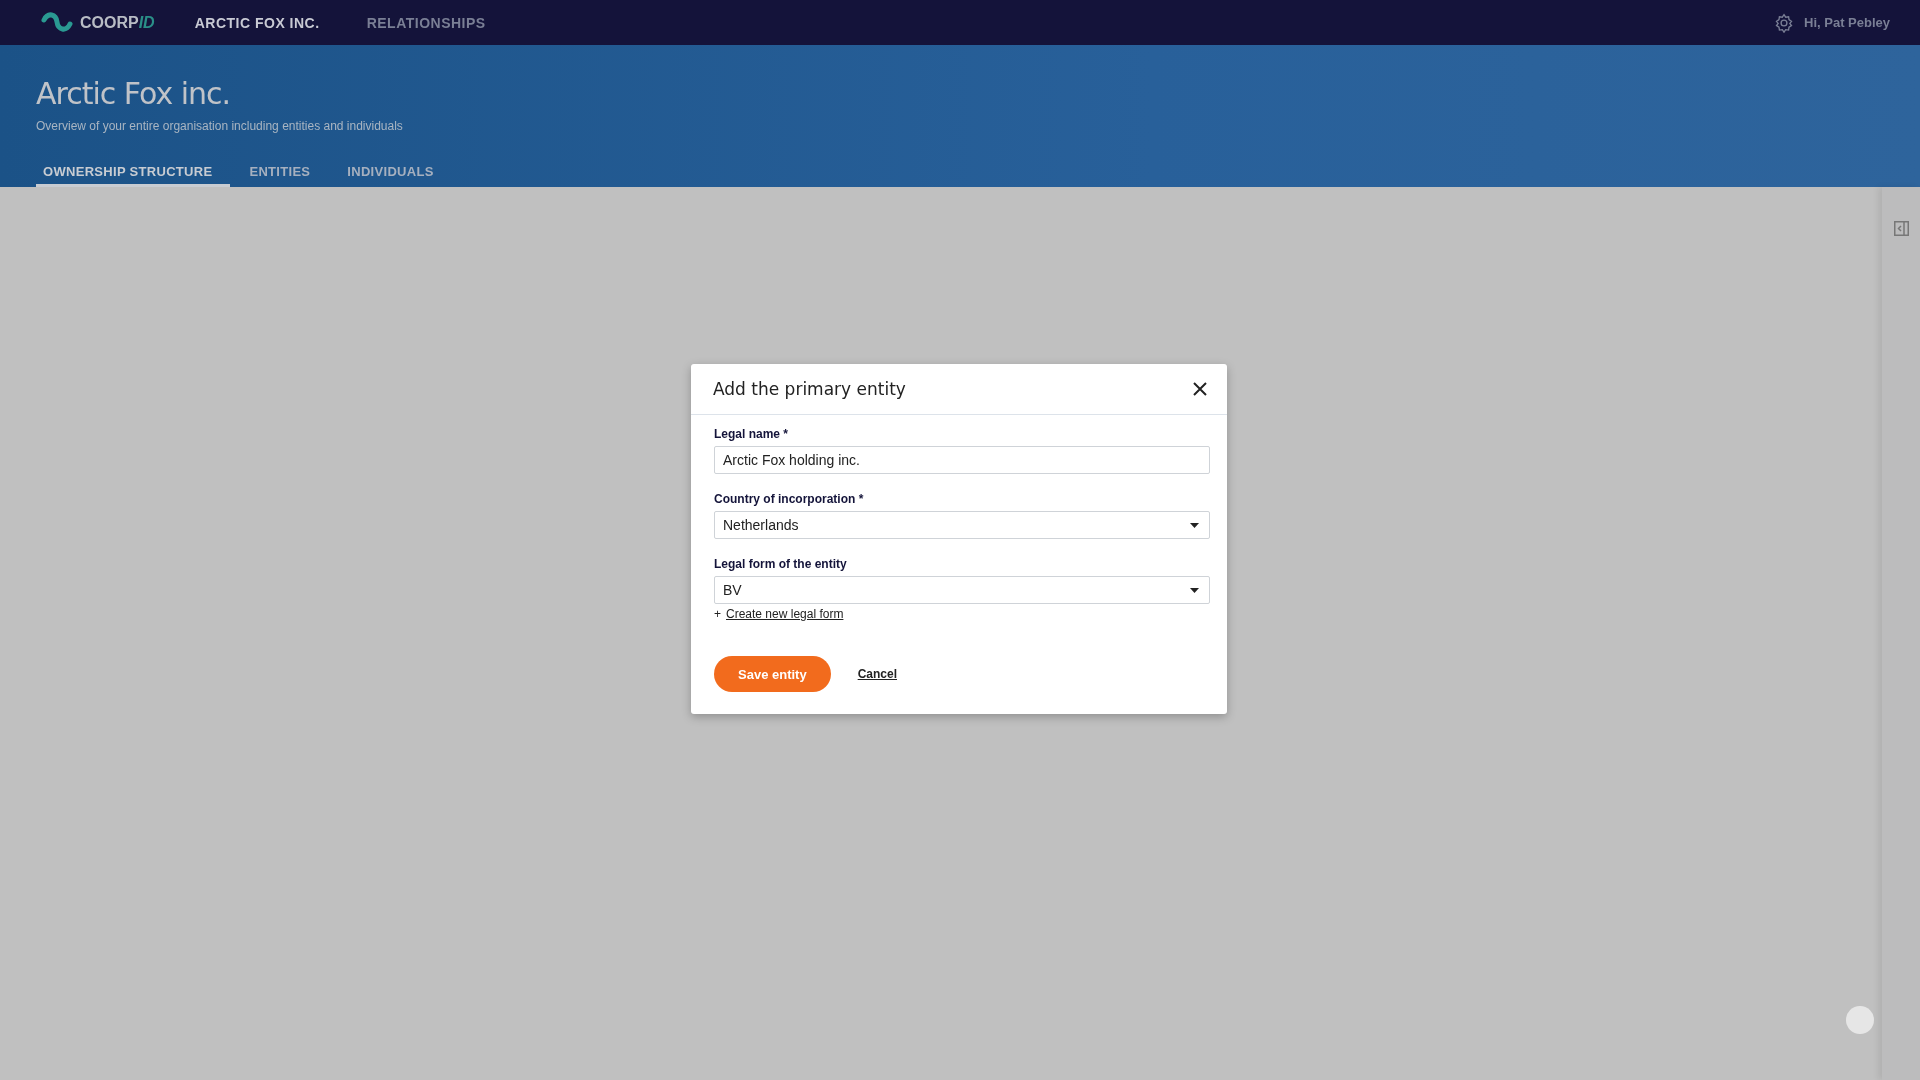 This screenshot has height=1080, width=1920. What do you see at coordinates (781, 564) in the screenshot?
I see `field-label: Legal form of the entity` at bounding box center [781, 564].